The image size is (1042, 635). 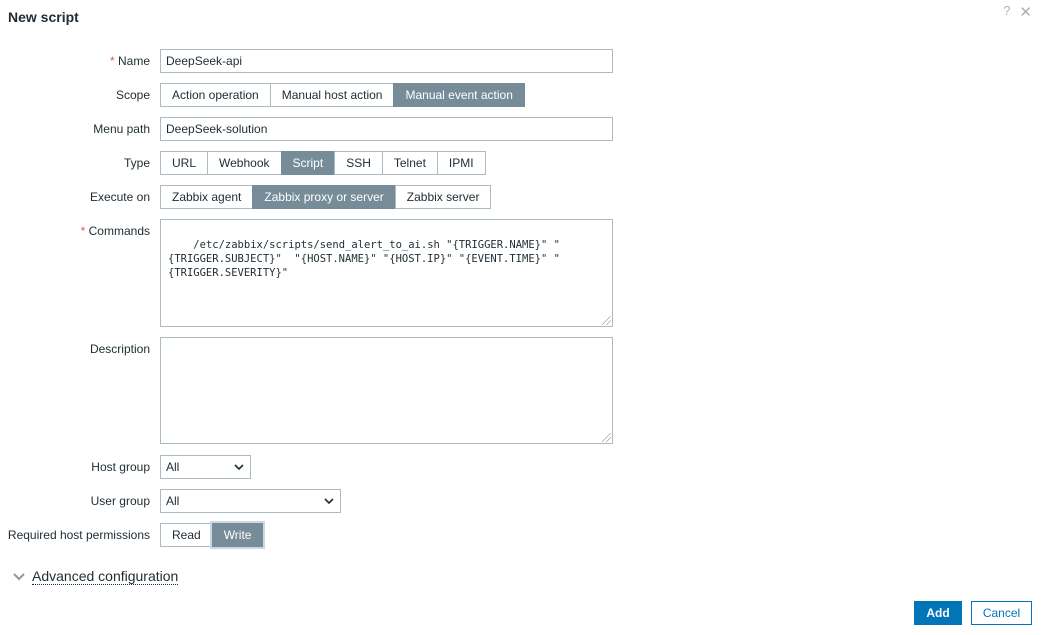 I want to click on permission-option-read: Read, so click(x=186, y=535).